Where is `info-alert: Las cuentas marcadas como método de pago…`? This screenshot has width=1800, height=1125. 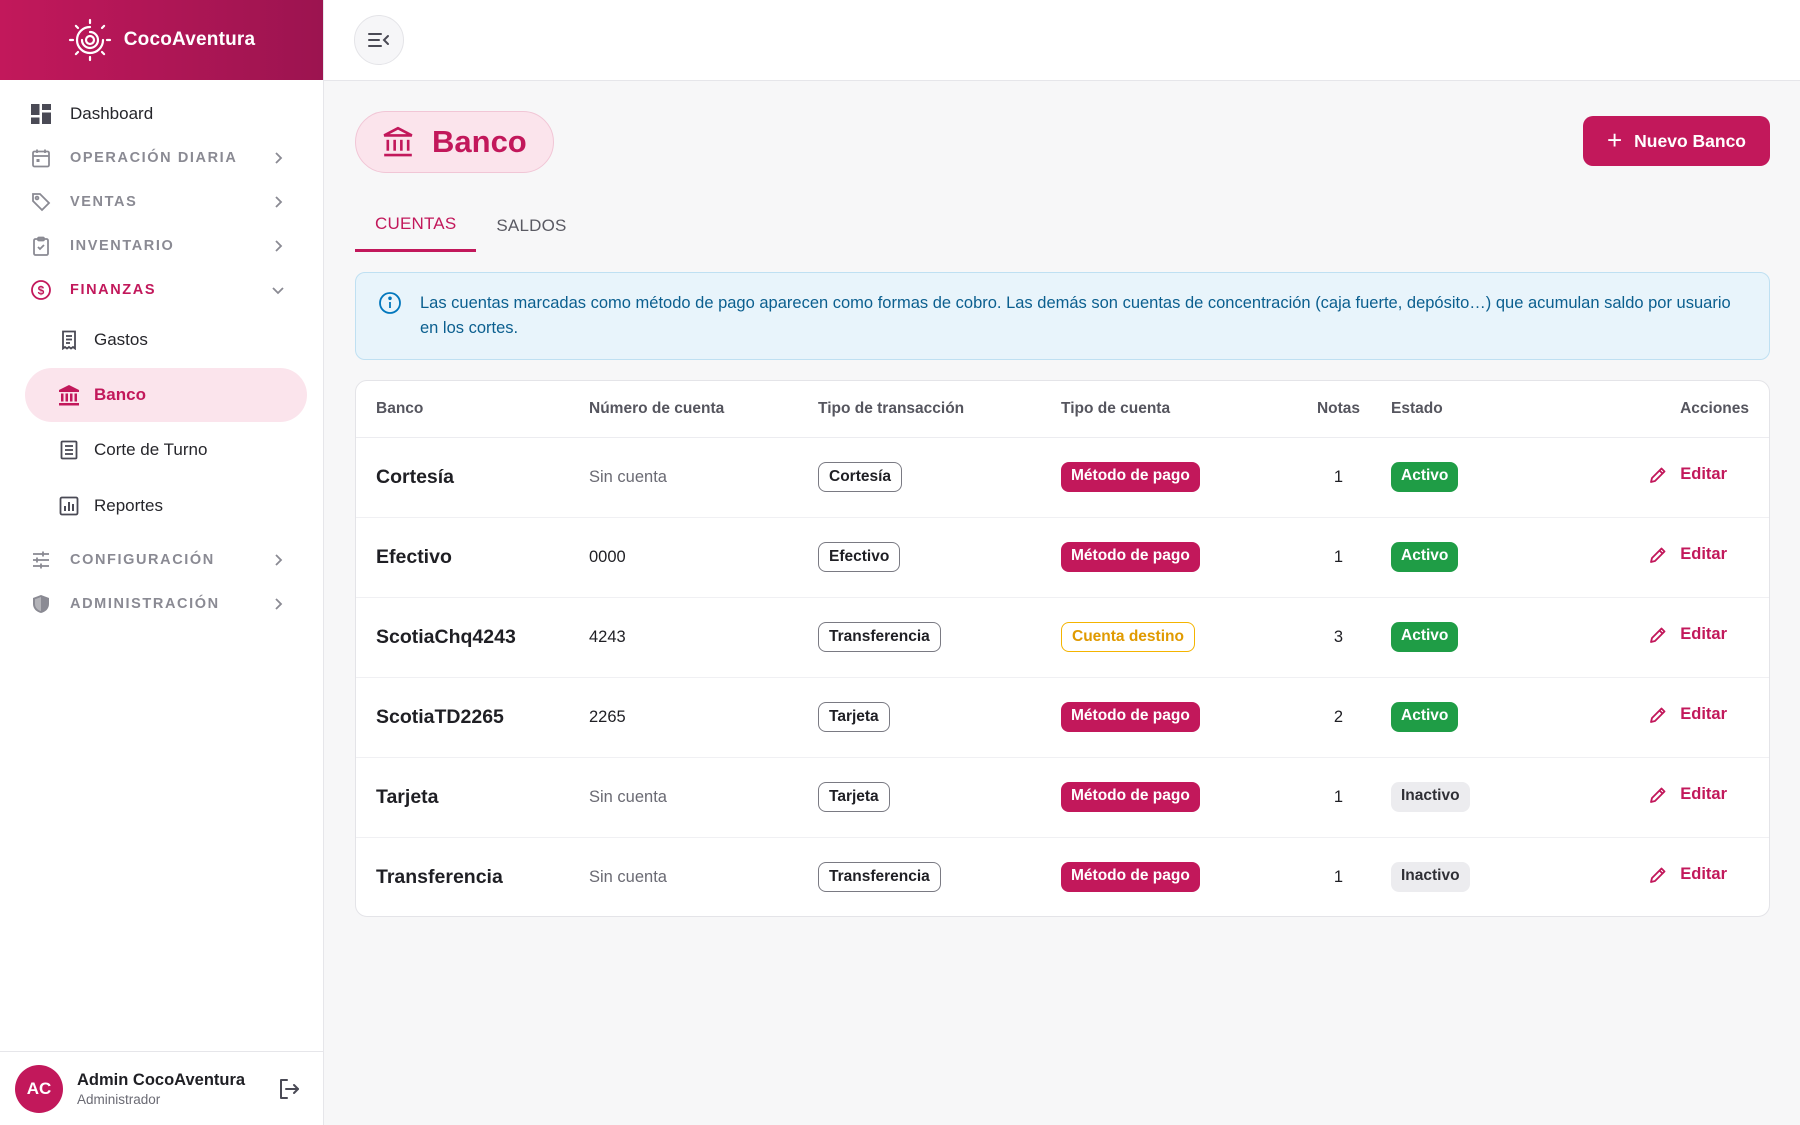
info-alert: Las cuentas marcadas como método de pago… is located at coordinates (1062, 316).